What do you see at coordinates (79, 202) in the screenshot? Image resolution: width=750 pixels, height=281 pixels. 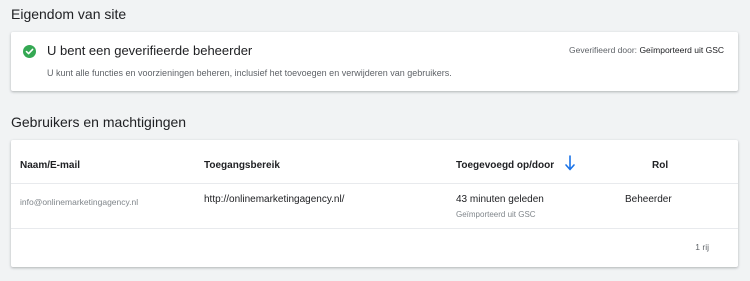 I see `row-email: info@onlinemarketingagency.nl` at bounding box center [79, 202].